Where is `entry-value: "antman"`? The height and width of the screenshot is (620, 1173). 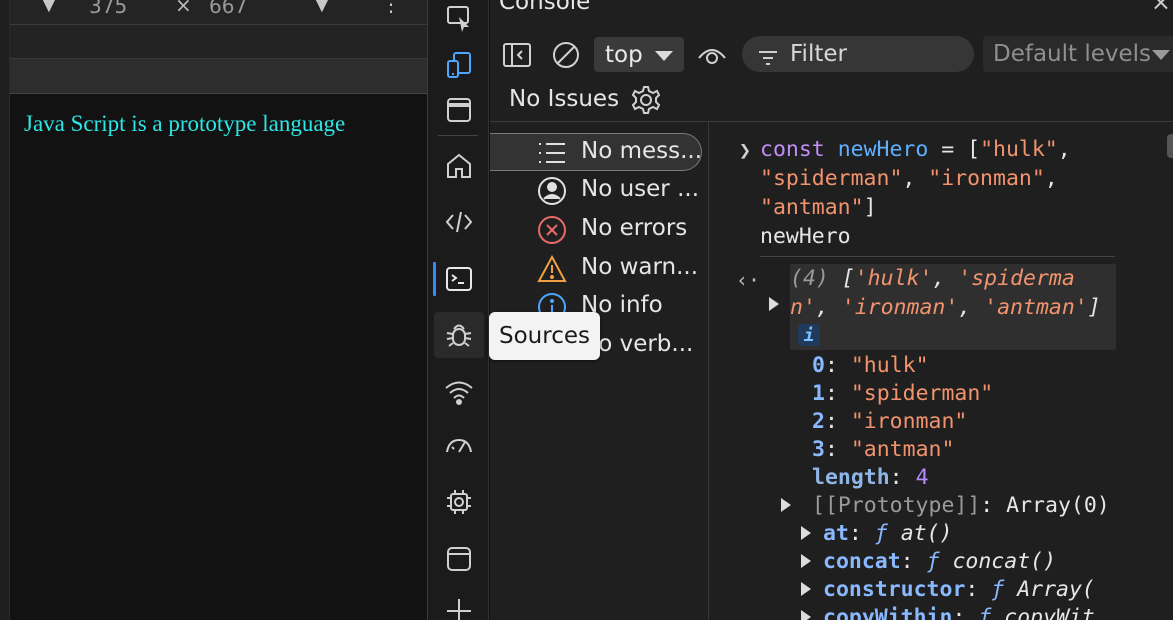
entry-value: "antman" is located at coordinates (902, 449).